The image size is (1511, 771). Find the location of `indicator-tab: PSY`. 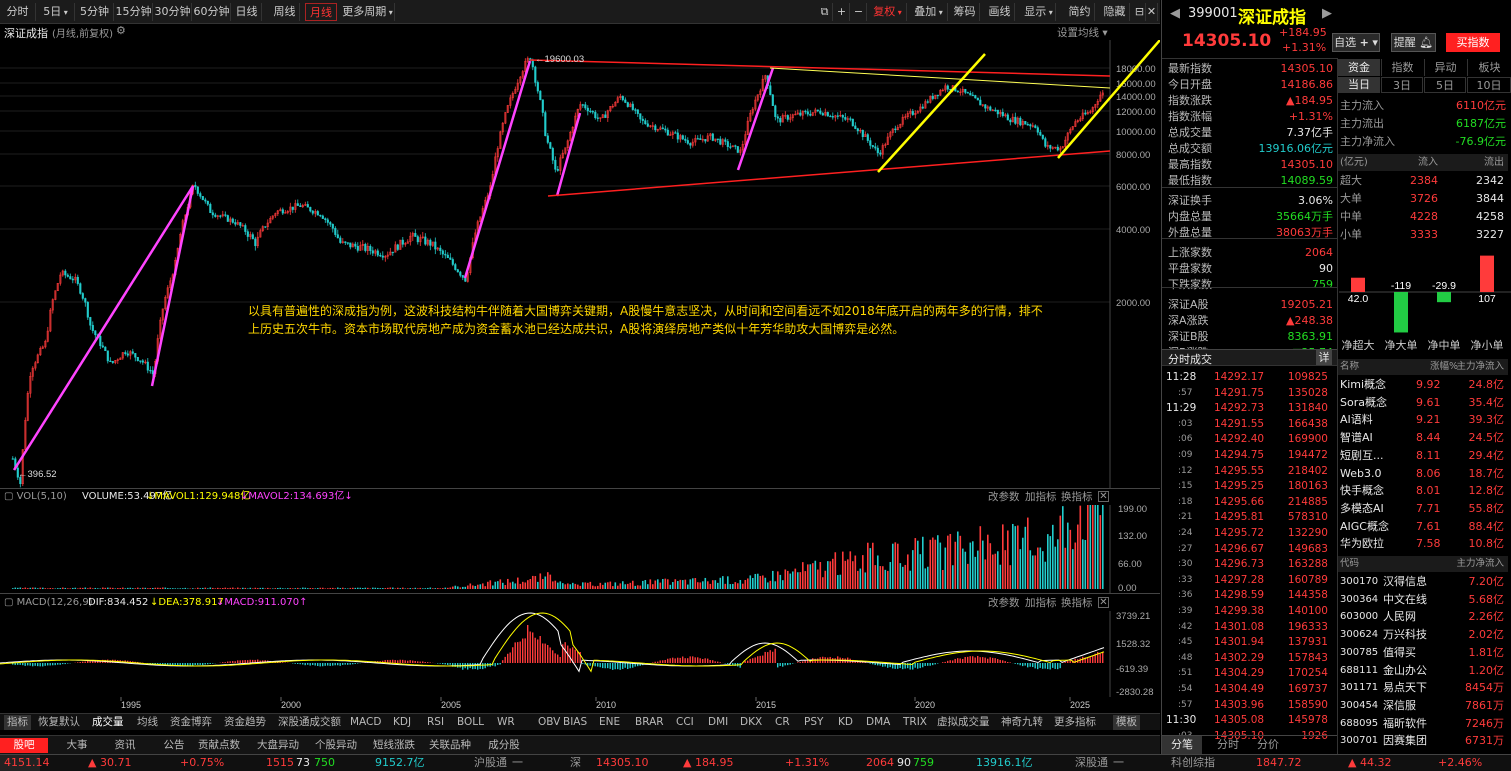

indicator-tab: PSY is located at coordinates (813, 722).